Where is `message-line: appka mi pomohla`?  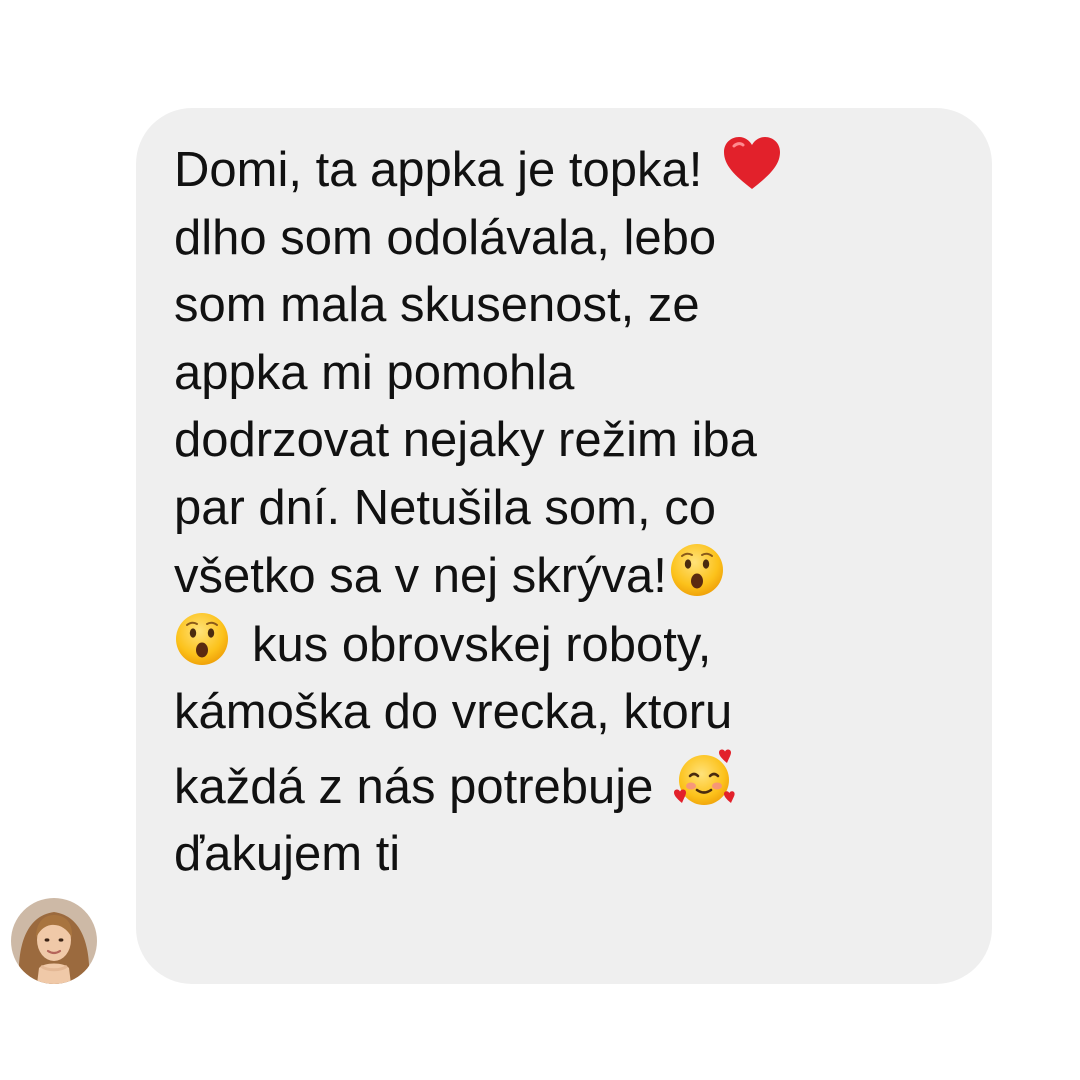 message-line: appka mi pomohla is located at coordinates (374, 372).